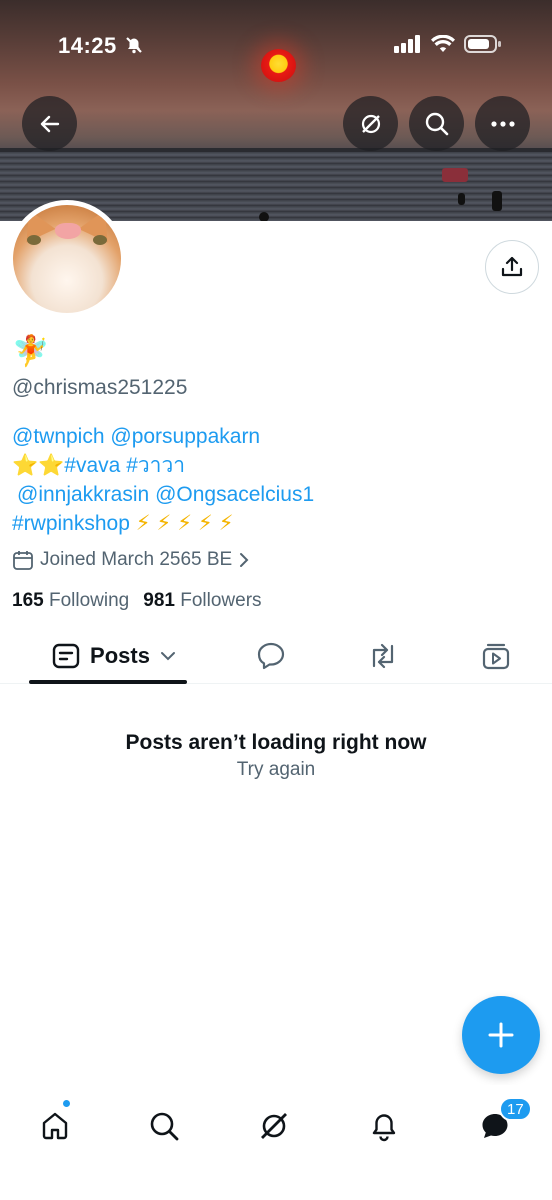 The image size is (552, 1200). I want to click on chevron-down-icon, so click(167, 656).